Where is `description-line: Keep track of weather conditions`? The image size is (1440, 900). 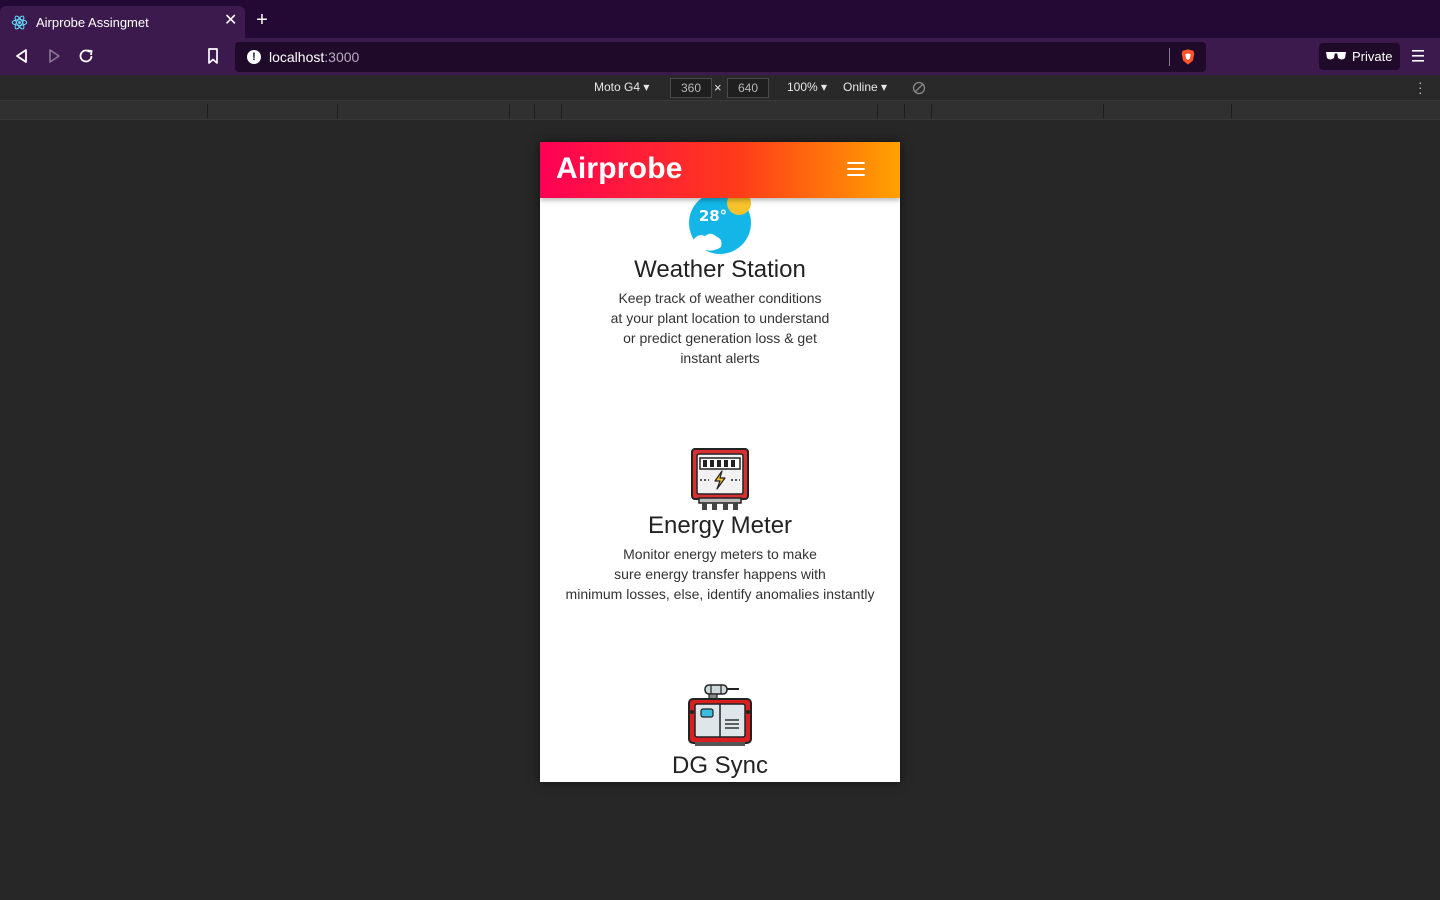
description-line: Keep track of weather conditions is located at coordinates (720, 298).